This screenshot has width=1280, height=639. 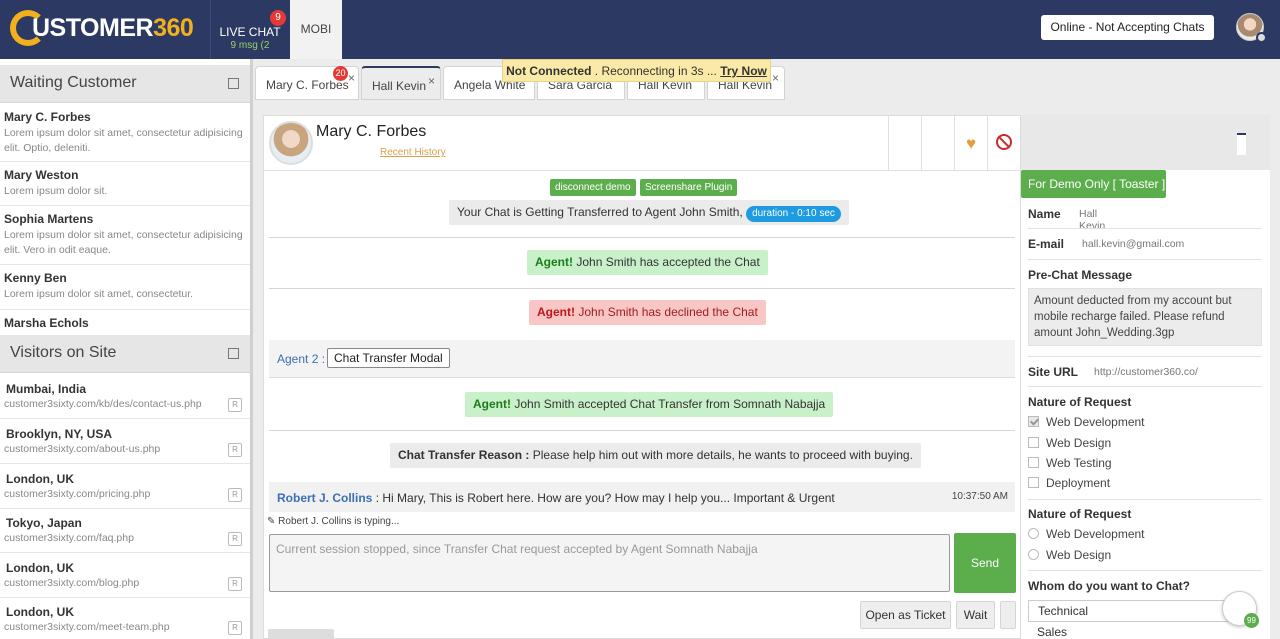 What do you see at coordinates (125, 575) in the screenshot?
I see `visitor-item: London, UK customer3sixty.com/blog.php R` at bounding box center [125, 575].